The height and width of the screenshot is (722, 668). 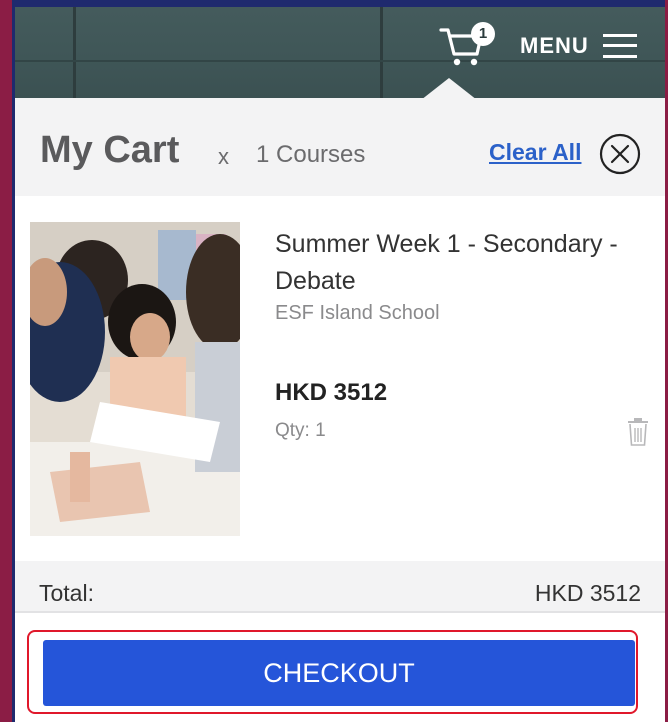 What do you see at coordinates (331, 392) in the screenshot?
I see `course-price: HKD 3512` at bounding box center [331, 392].